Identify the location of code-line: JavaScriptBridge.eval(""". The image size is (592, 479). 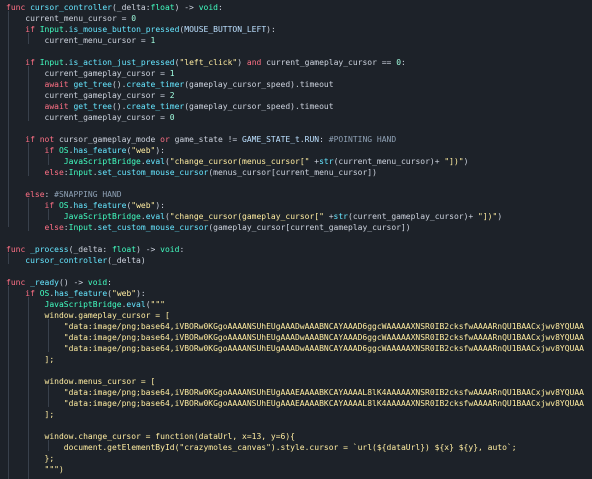
(85, 304).